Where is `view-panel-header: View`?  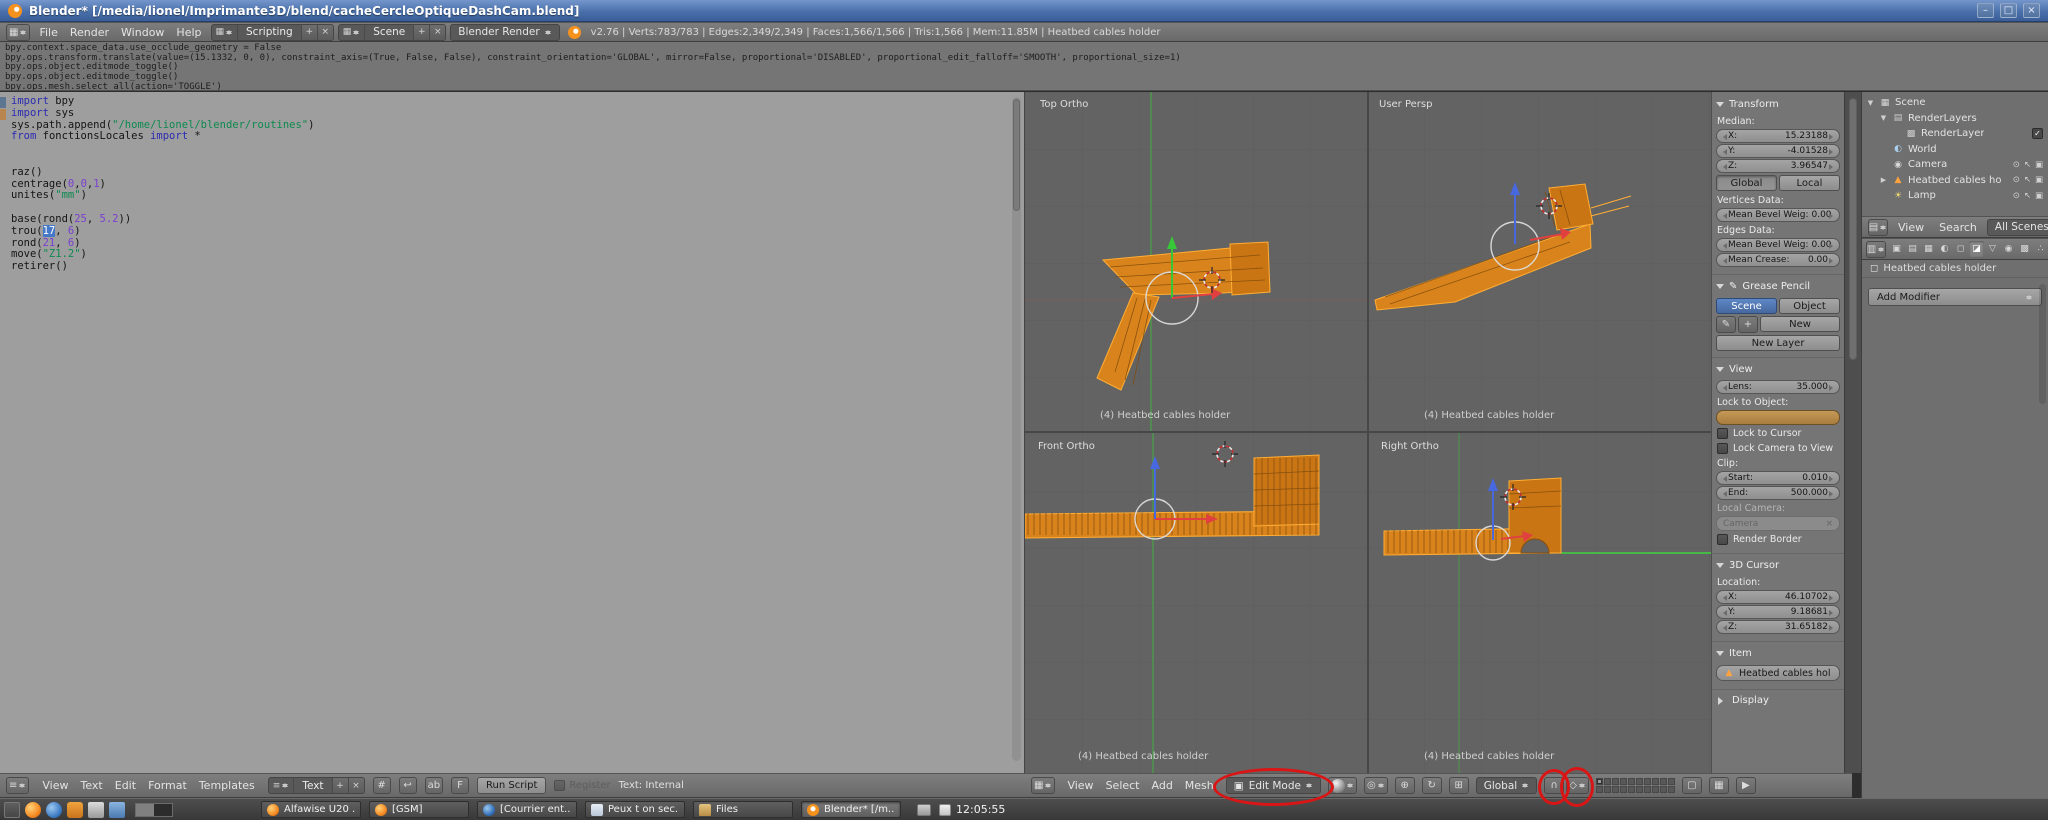 view-panel-header: View is located at coordinates (1778, 370).